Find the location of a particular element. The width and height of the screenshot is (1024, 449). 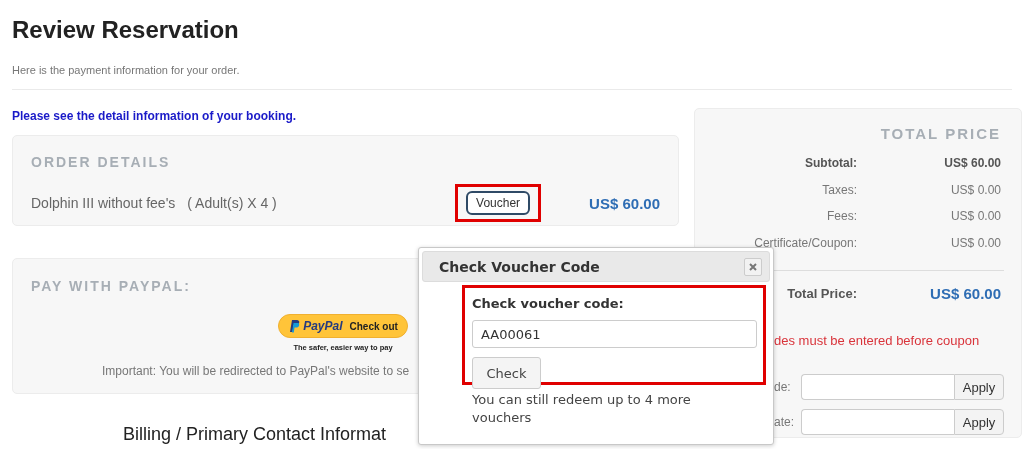

paypal-logo-icon is located at coordinates (294, 326).